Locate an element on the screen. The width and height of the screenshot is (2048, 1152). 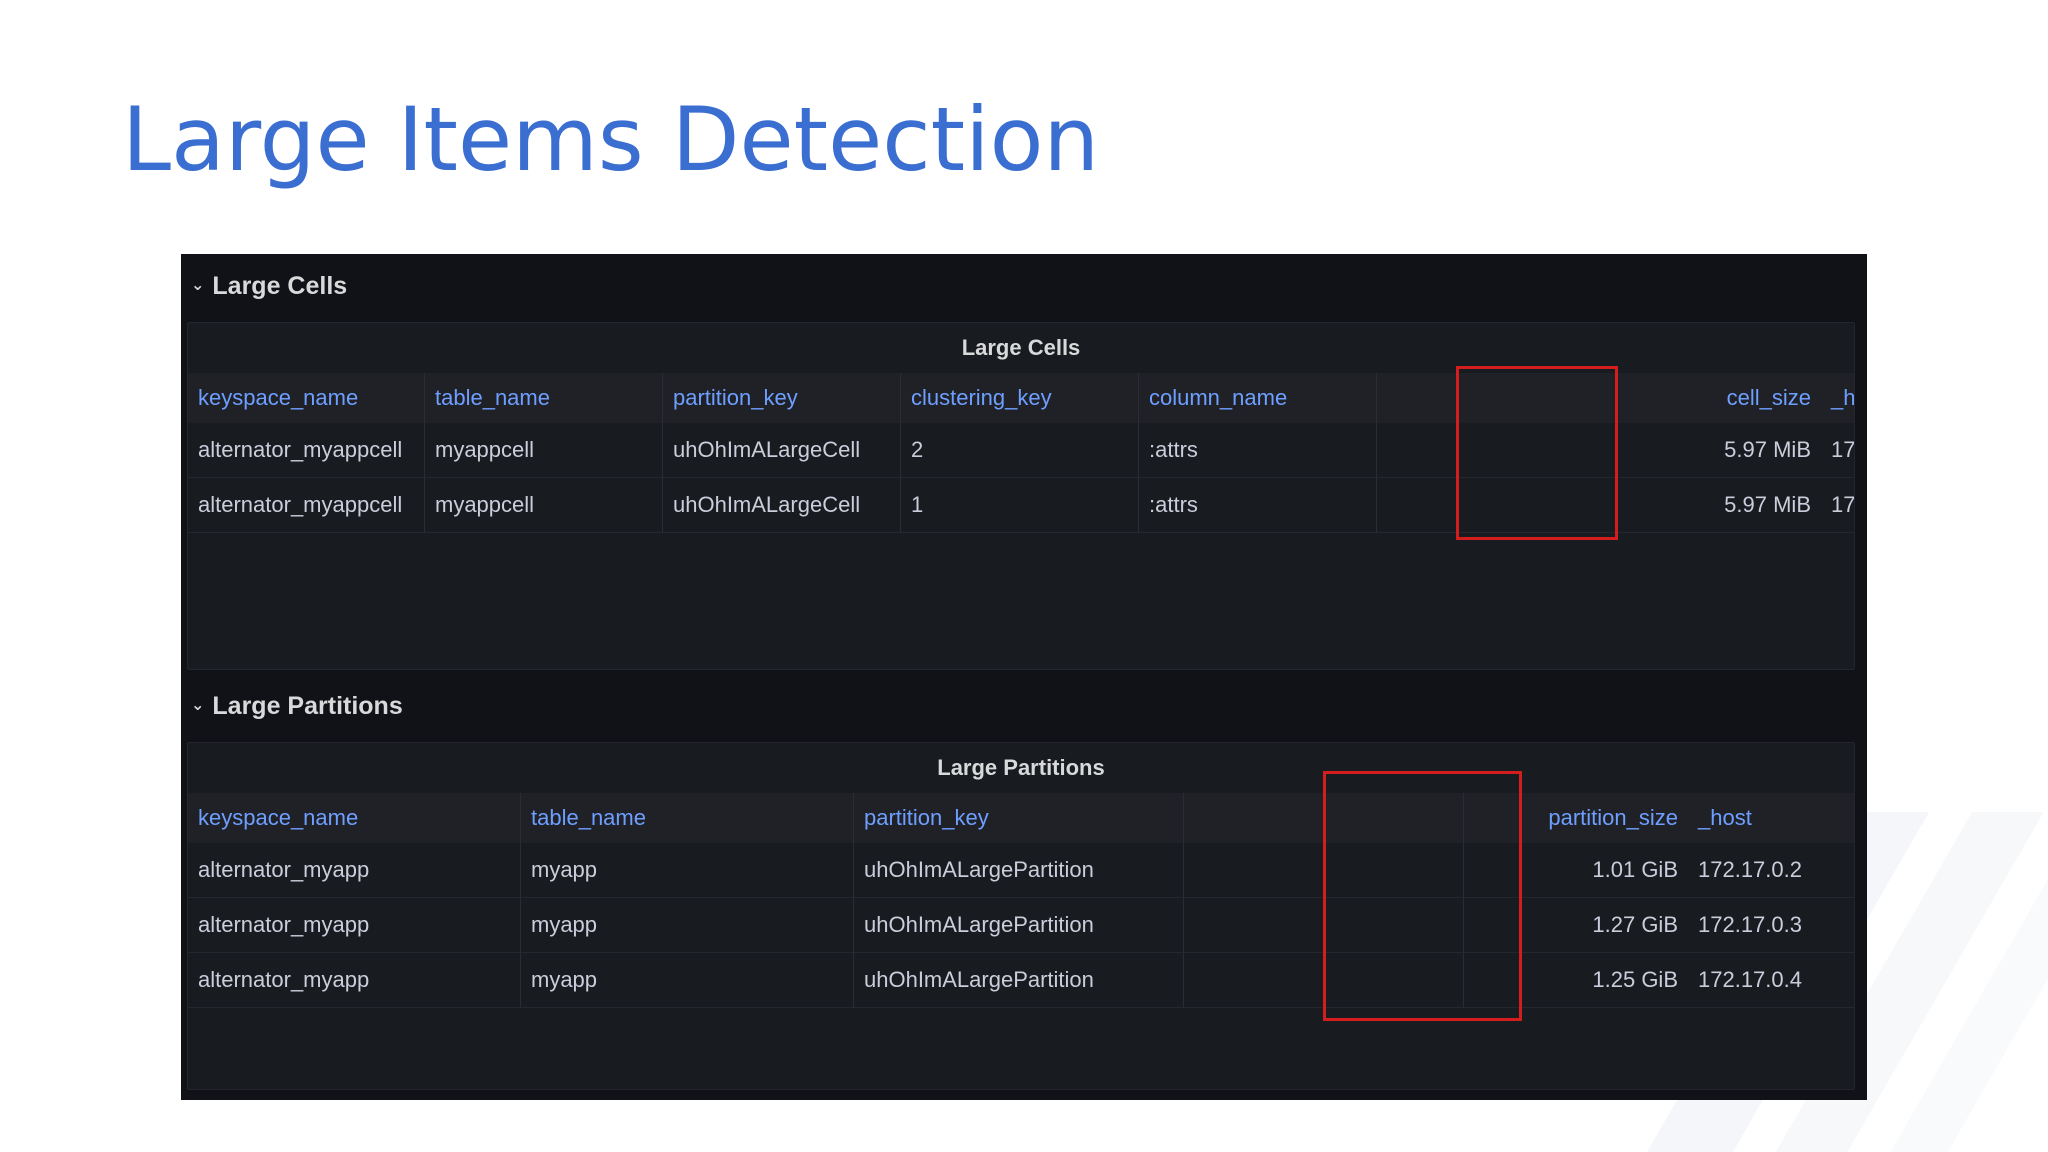
cell-host: 172.17.0.3 is located at coordinates (1771, 925).